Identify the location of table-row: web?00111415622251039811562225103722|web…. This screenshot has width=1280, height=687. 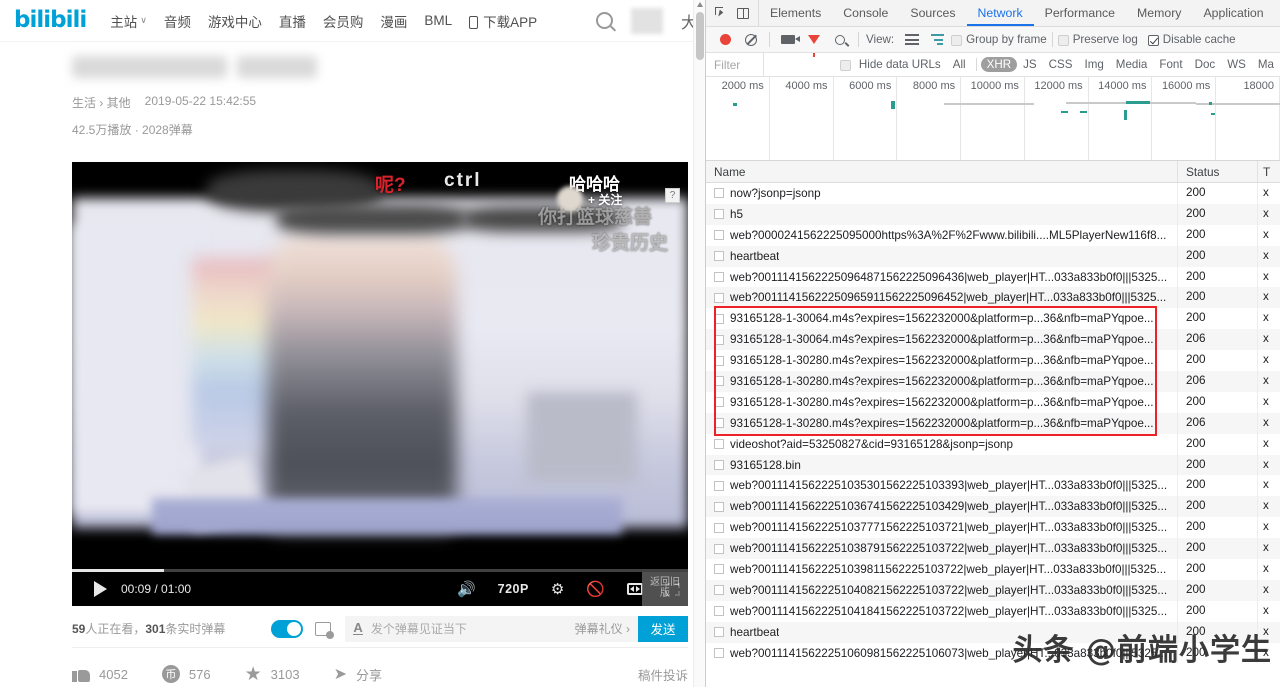
(993, 569).